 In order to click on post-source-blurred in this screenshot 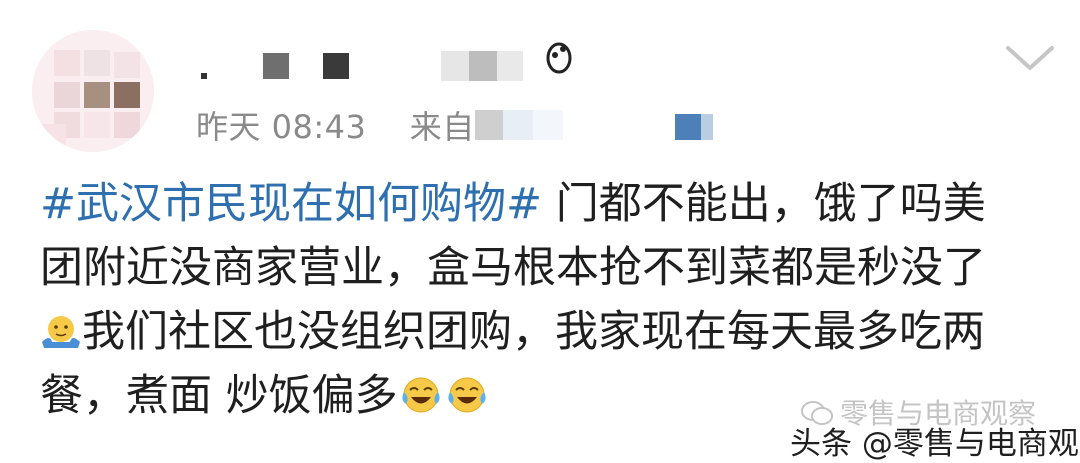, I will do `click(599, 129)`.